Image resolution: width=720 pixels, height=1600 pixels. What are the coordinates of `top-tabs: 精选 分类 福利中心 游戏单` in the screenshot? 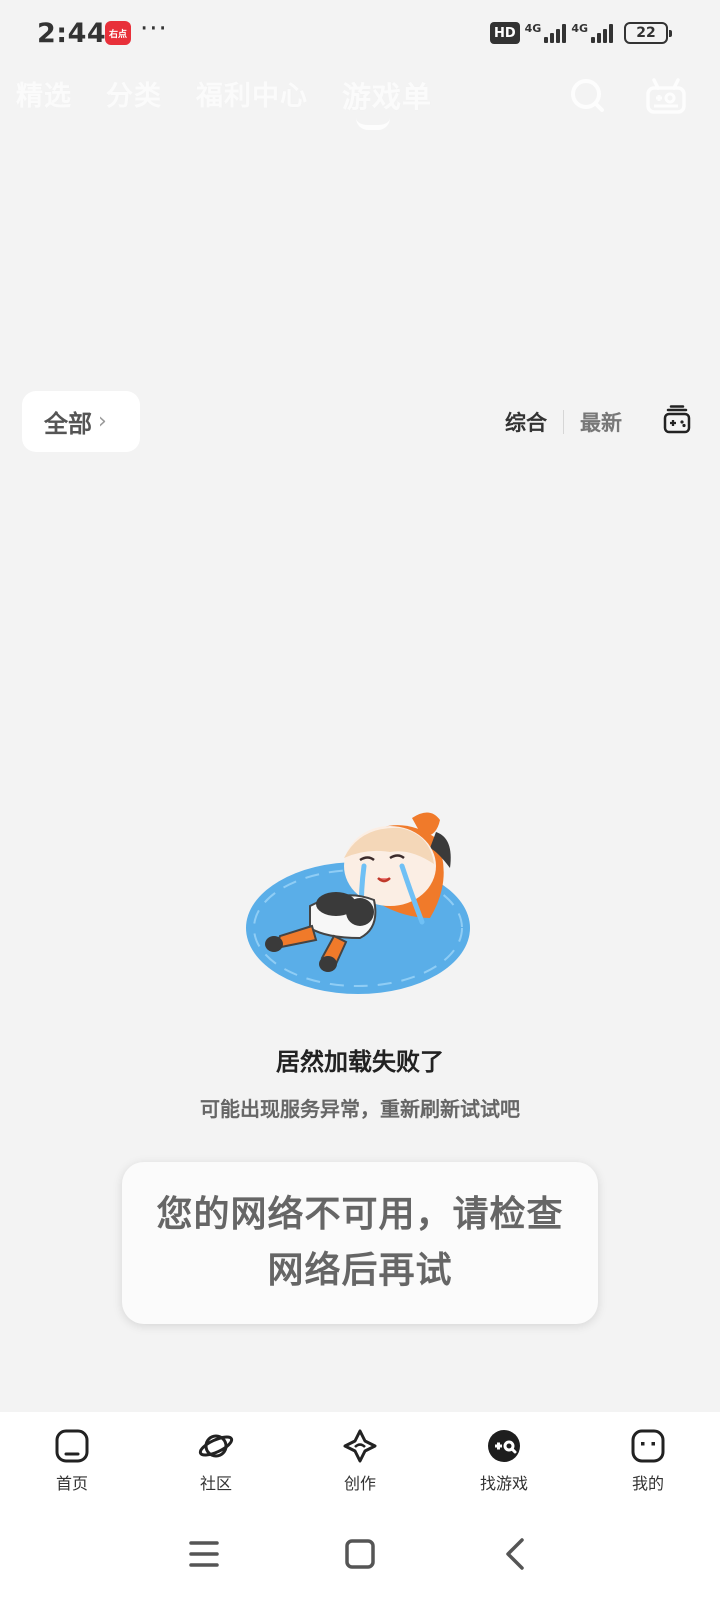 It's located at (224, 95).